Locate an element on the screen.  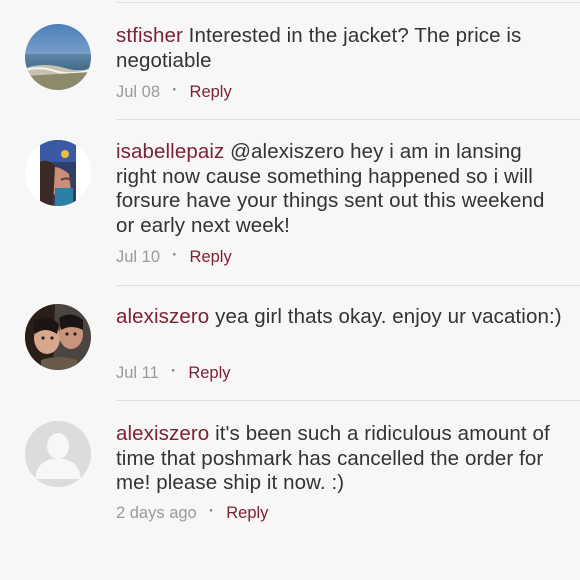
comment-date: Jul 10 is located at coordinates (138, 257).